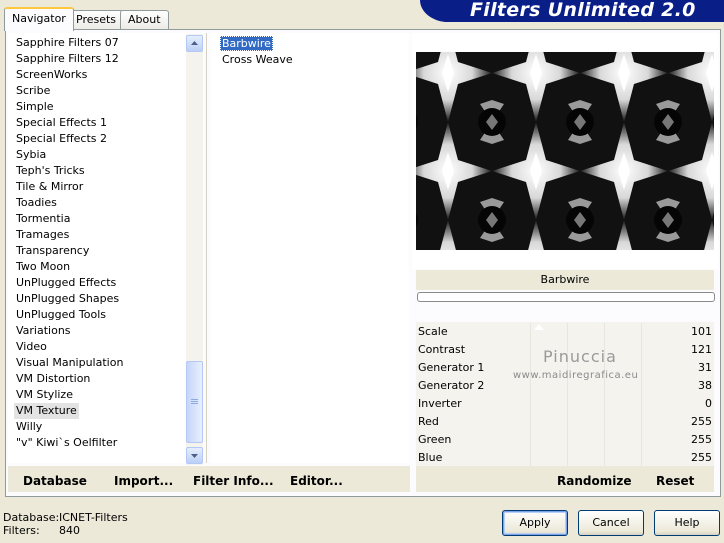  I want to click on param-value: 121, so click(701, 349).